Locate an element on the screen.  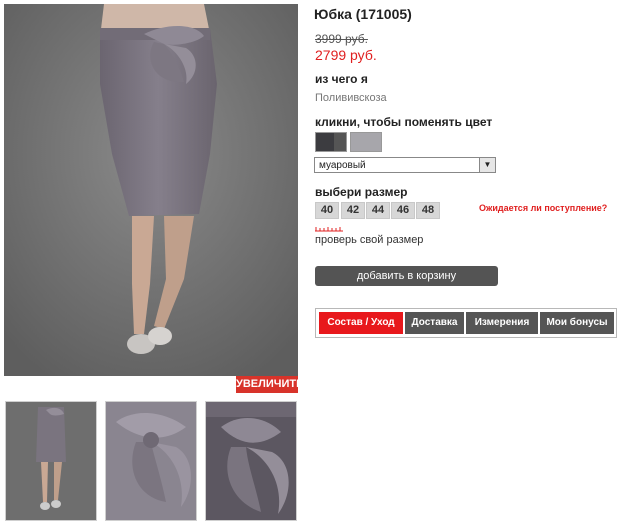
check-size-link: проверь свой размер is located at coordinates (369, 240).